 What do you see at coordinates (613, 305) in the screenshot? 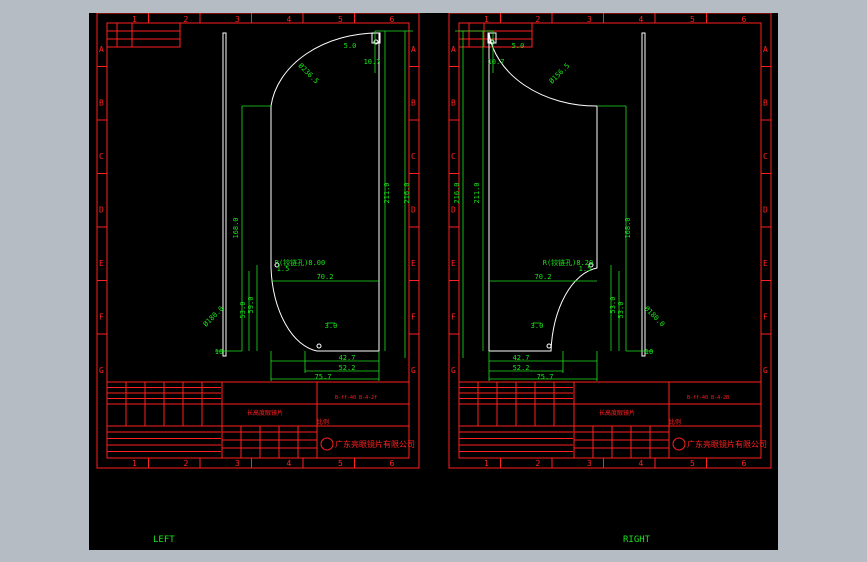
I see `dim-lower-h1: 53.0` at bounding box center [613, 305].